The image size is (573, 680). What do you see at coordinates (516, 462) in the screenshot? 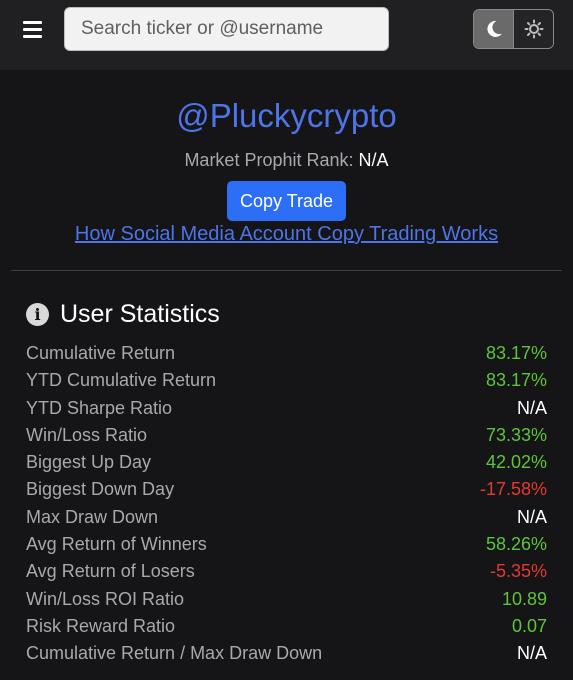
I see `stat-value: 42.02%` at bounding box center [516, 462].